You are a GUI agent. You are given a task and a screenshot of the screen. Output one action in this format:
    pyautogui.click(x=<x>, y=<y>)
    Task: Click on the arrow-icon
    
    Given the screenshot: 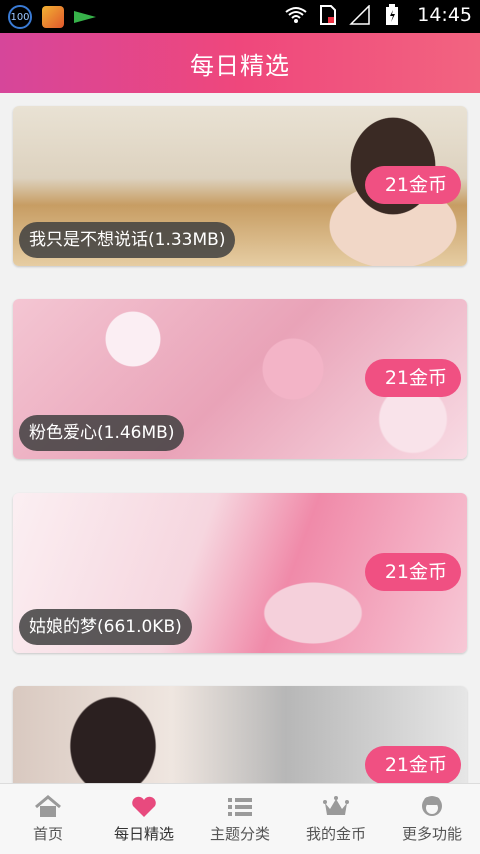 What is the action you would take?
    pyautogui.click(x=87, y=17)
    